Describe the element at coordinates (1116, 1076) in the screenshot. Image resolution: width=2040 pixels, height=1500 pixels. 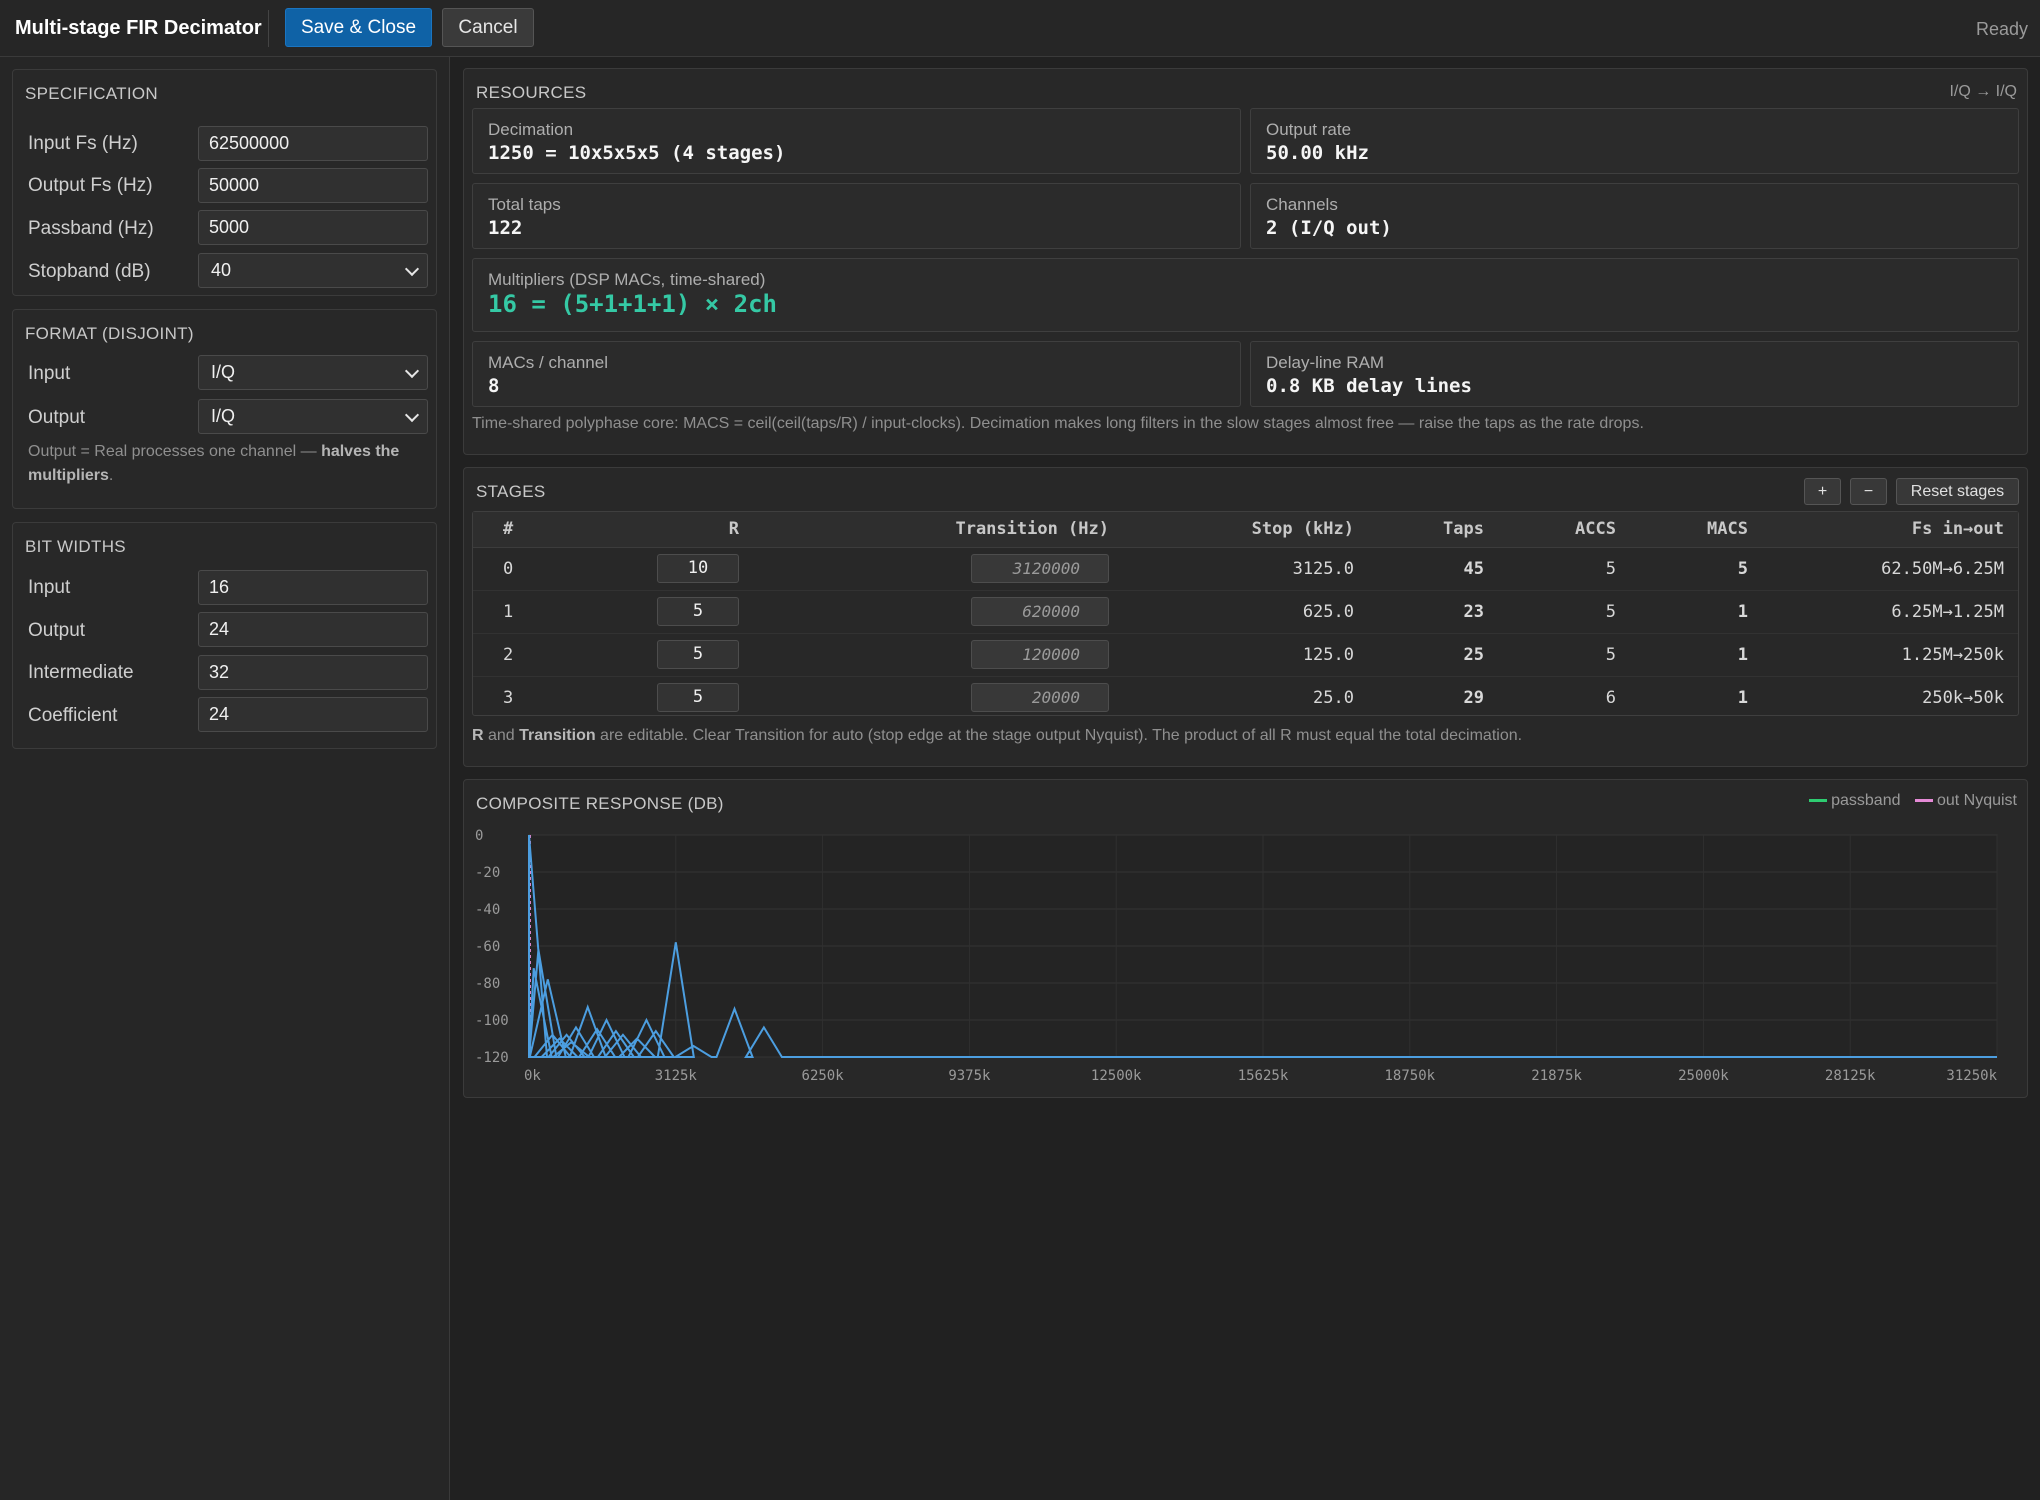
I see `x-tick-label: 12500k` at that location.